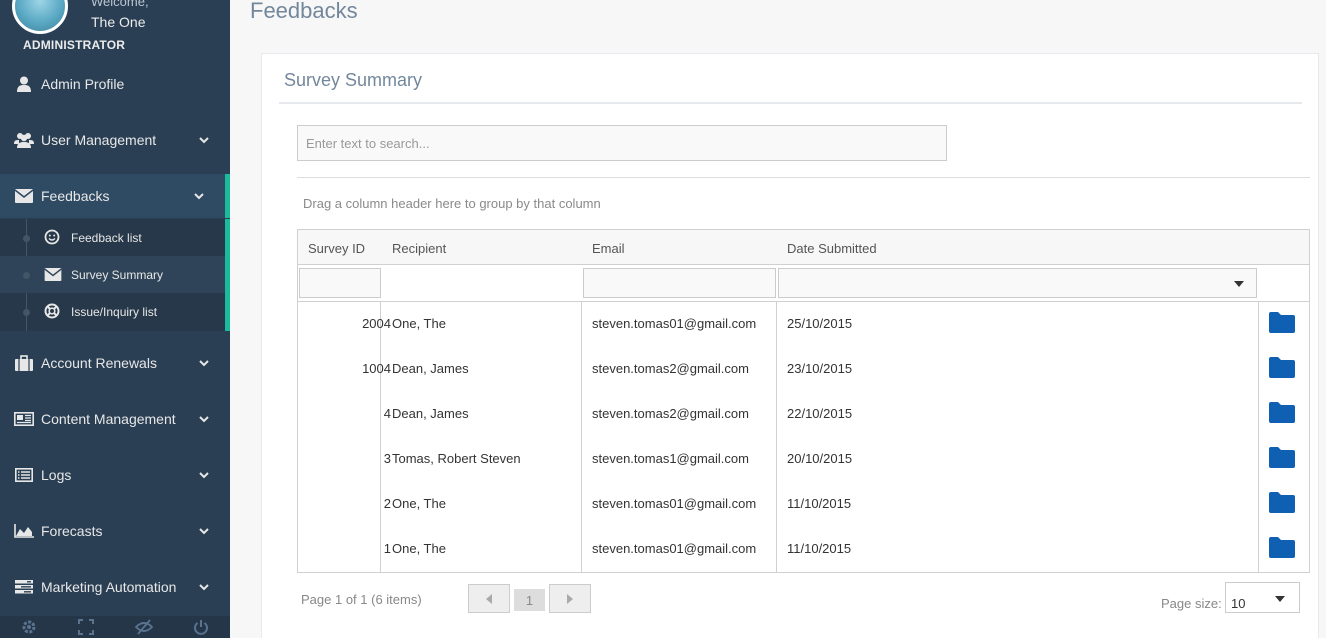 This screenshot has width=1326, height=638. What do you see at coordinates (120, 4) in the screenshot?
I see `welcome-text: Welcome,` at bounding box center [120, 4].